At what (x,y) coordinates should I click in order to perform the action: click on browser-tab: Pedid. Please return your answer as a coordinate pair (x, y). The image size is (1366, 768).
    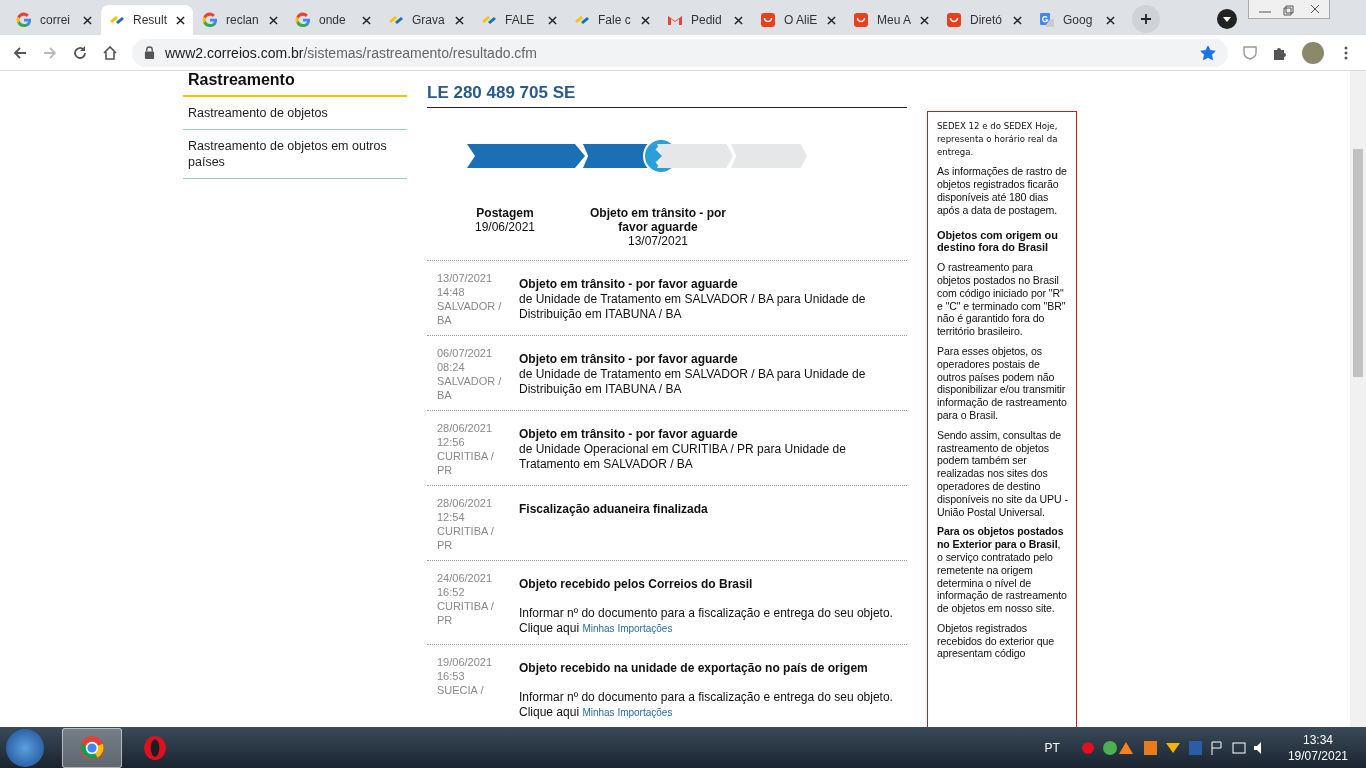
    Looking at the image, I should click on (705, 20).